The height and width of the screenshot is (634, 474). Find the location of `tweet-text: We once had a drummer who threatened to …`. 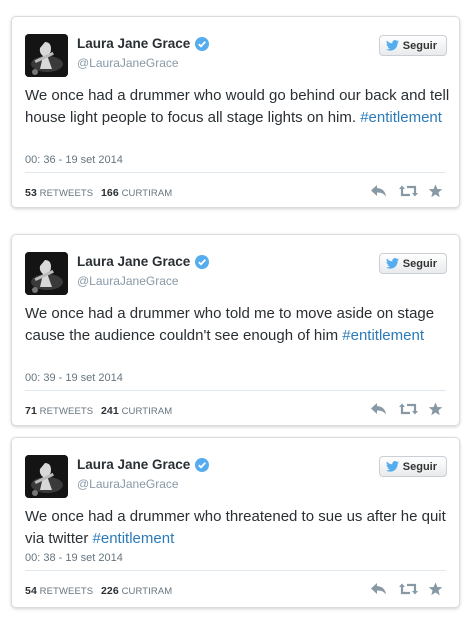

tweet-text: We once had a drummer who threatened to … is located at coordinates (237, 528).